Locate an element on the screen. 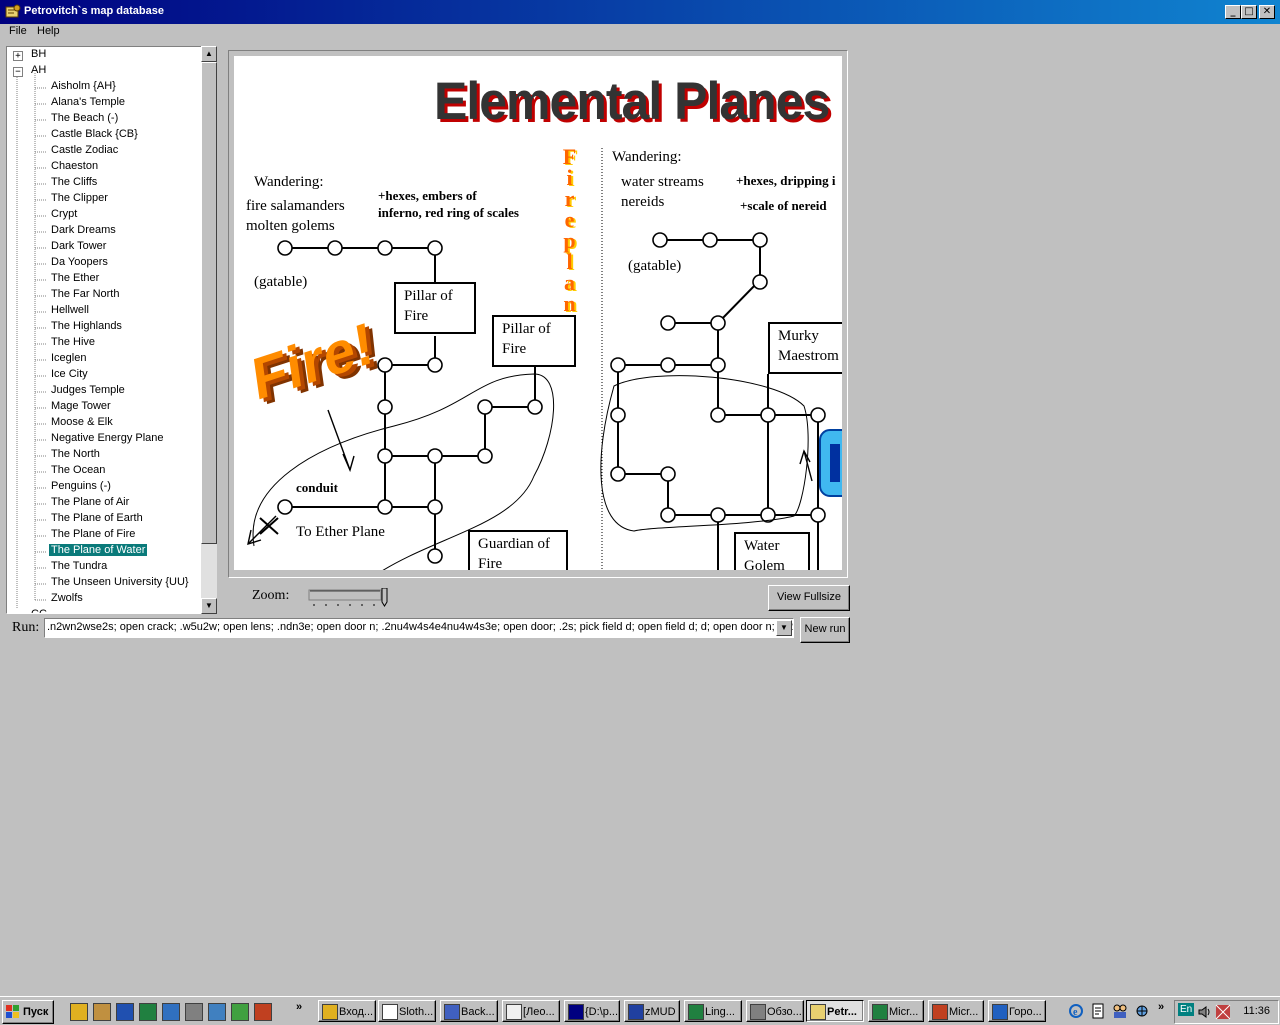 The image size is (1280, 1025). tree-item: The Plane of Air is located at coordinates (90, 502).